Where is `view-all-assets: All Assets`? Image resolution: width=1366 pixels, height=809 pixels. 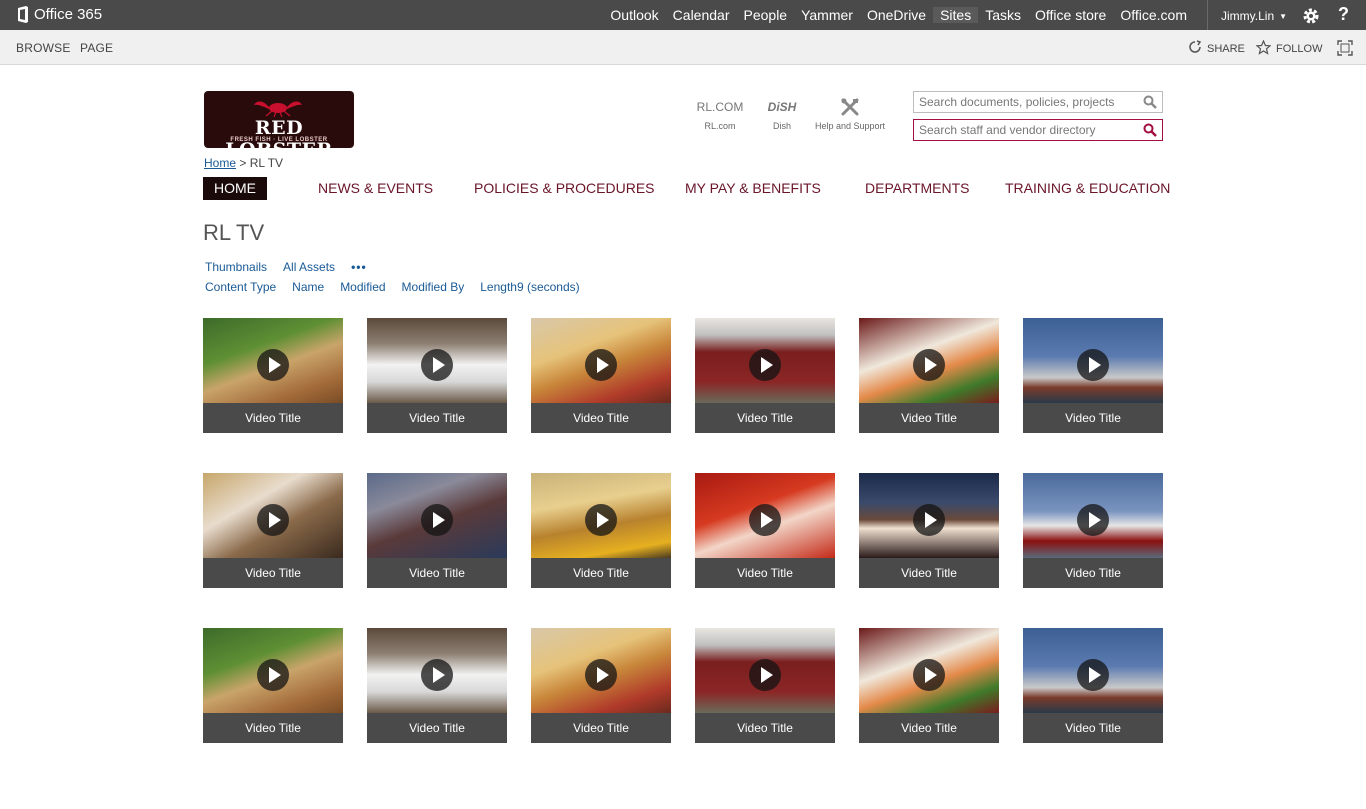 view-all-assets: All Assets is located at coordinates (309, 267).